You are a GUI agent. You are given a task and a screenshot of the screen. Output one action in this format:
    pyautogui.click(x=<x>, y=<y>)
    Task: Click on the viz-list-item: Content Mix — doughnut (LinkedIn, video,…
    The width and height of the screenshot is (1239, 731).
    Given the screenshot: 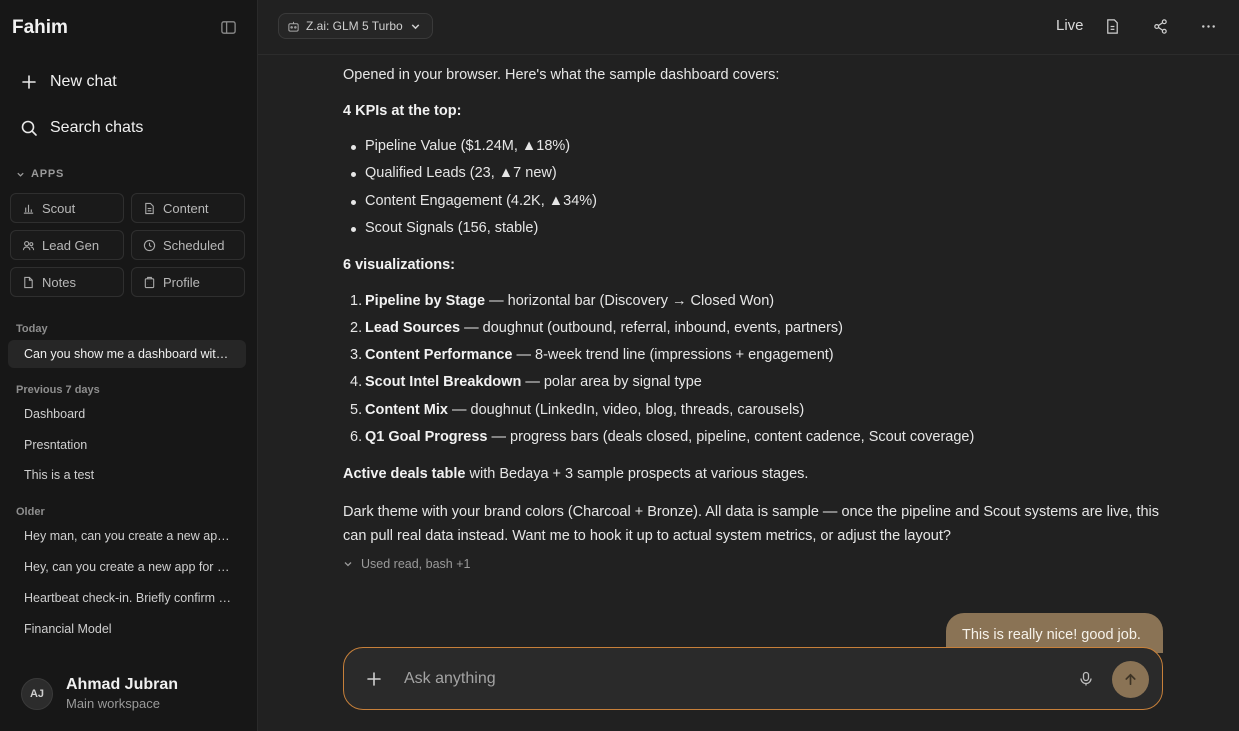 What is the action you would take?
    pyautogui.click(x=765, y=411)
    